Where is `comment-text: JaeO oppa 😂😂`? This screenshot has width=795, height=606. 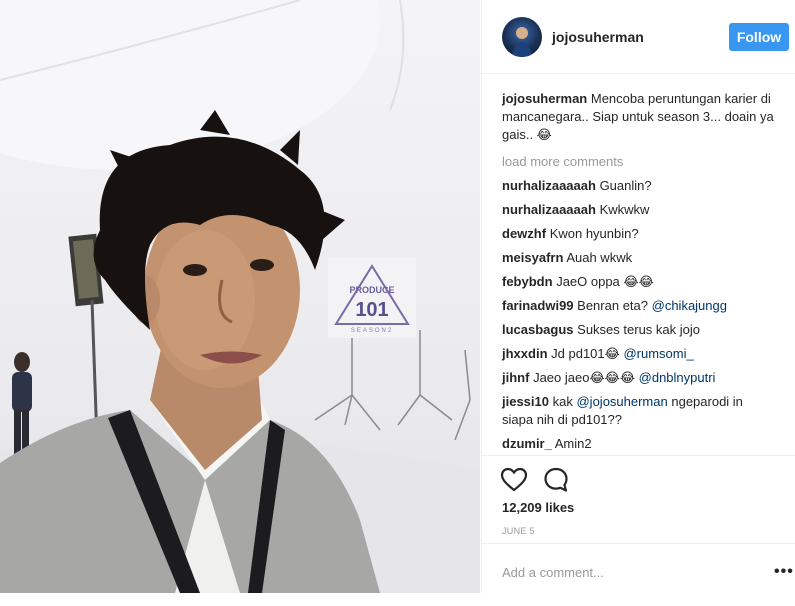
comment-text: JaeO oppa 😂😂 is located at coordinates (605, 281).